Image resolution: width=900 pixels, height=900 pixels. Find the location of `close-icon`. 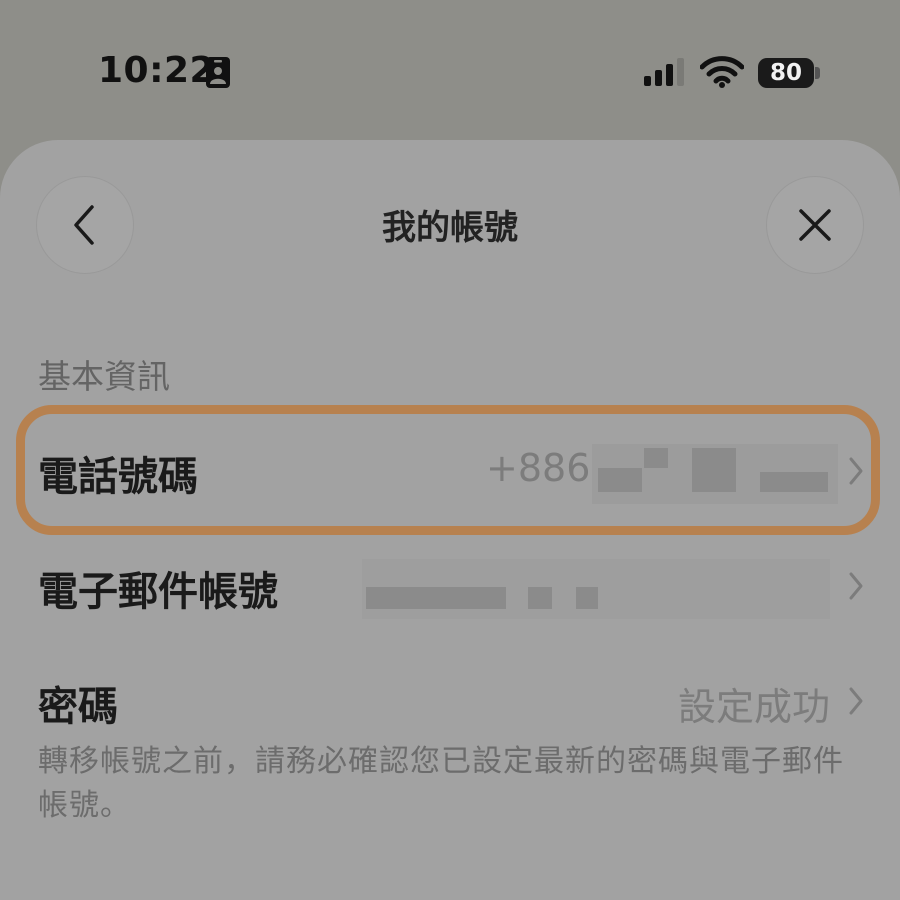

close-icon is located at coordinates (815, 225).